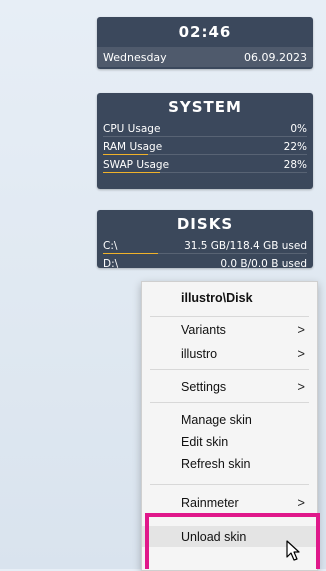 The image size is (326, 571). I want to click on menu-header: illustro\Disk, so click(217, 297).